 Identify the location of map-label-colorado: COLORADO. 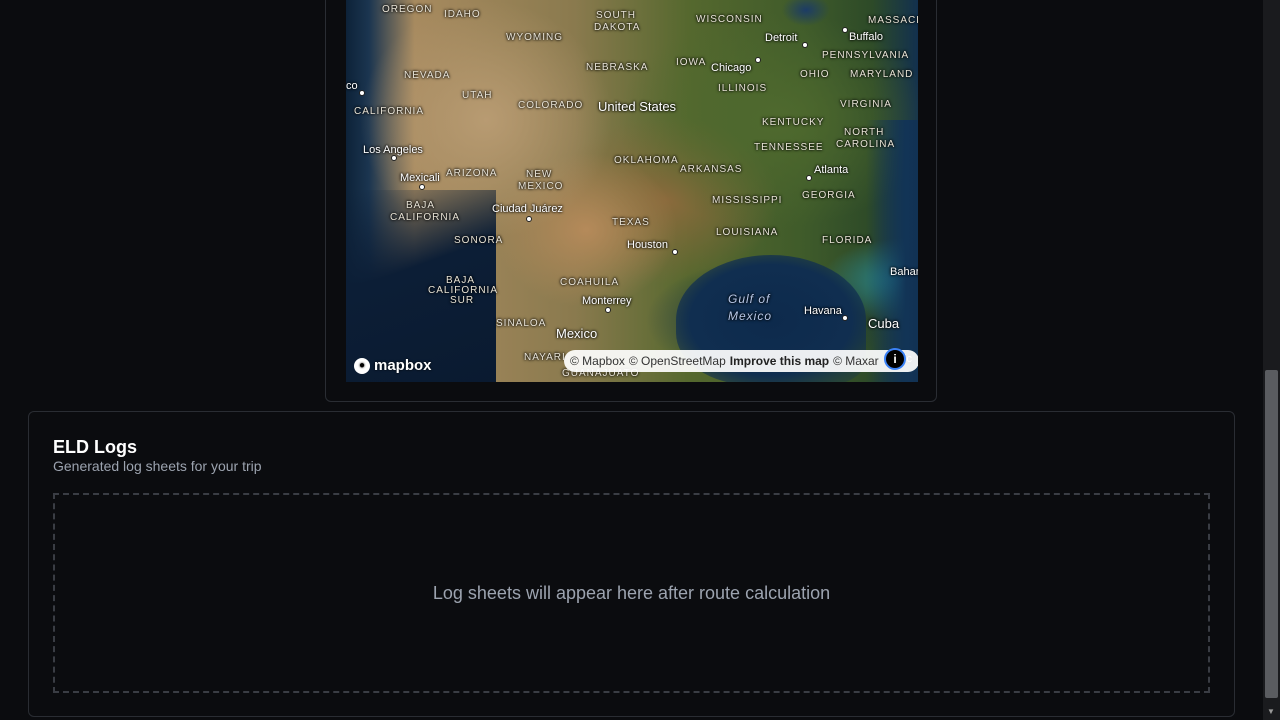
(551, 105).